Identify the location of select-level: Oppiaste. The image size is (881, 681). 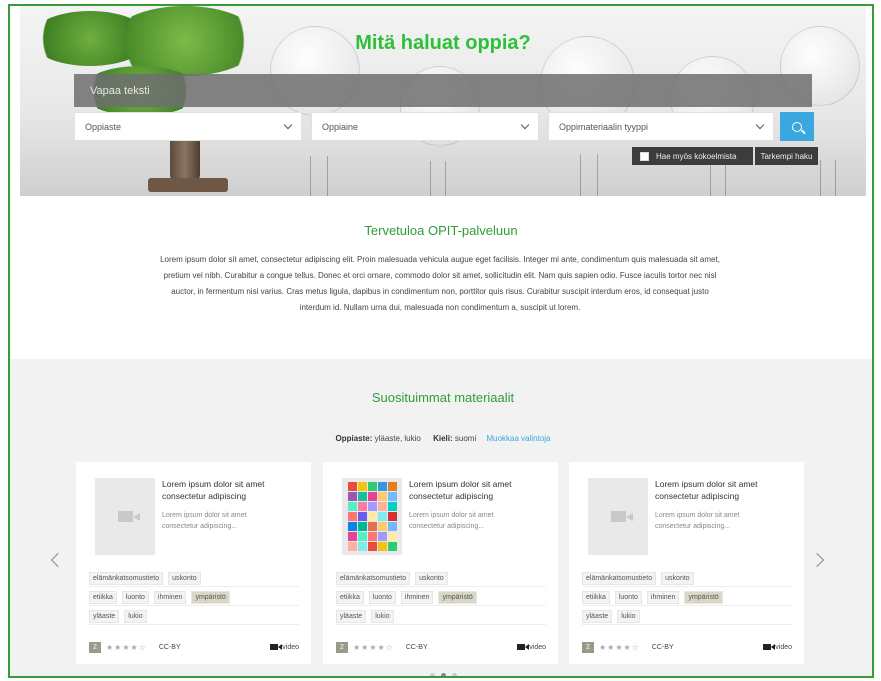
(188, 126).